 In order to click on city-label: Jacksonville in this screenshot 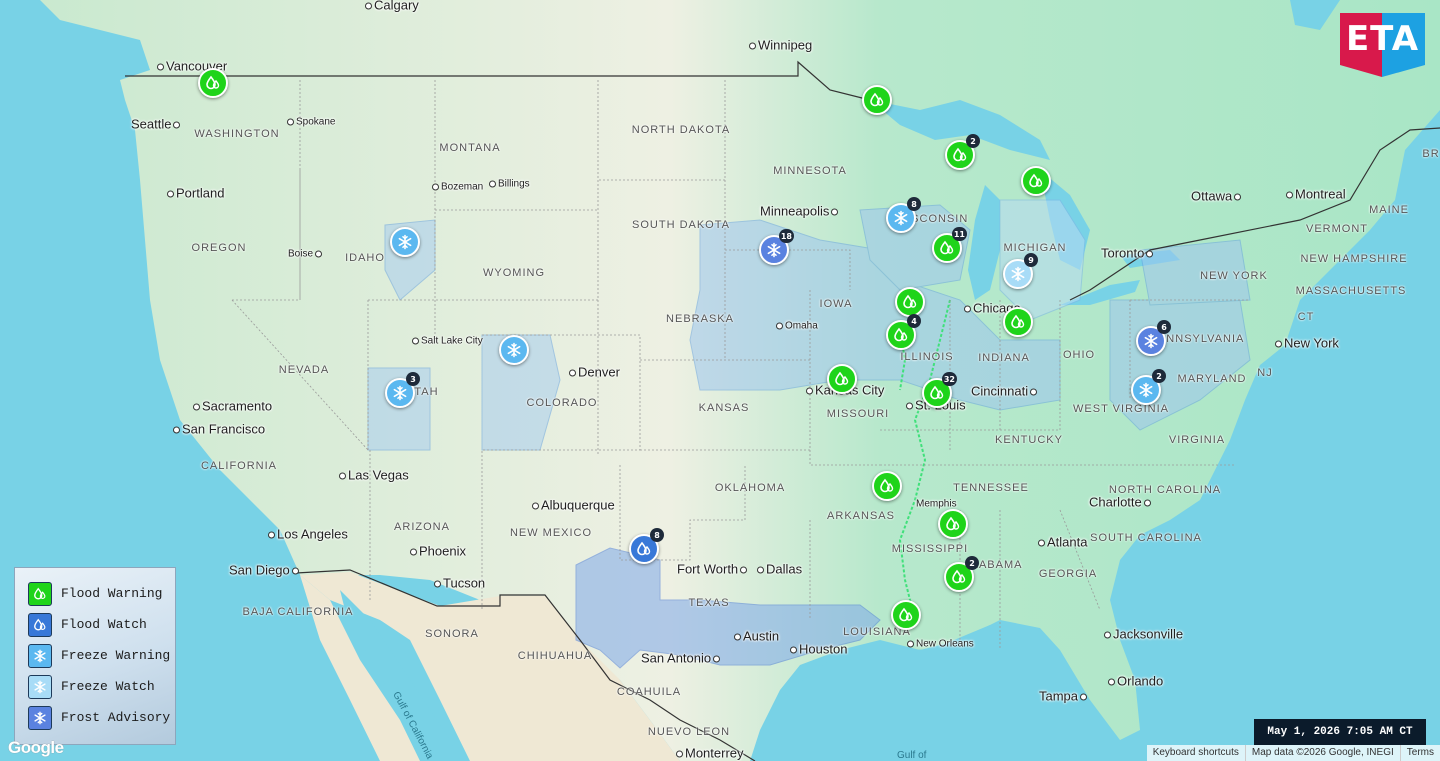, I will do `click(1143, 634)`.